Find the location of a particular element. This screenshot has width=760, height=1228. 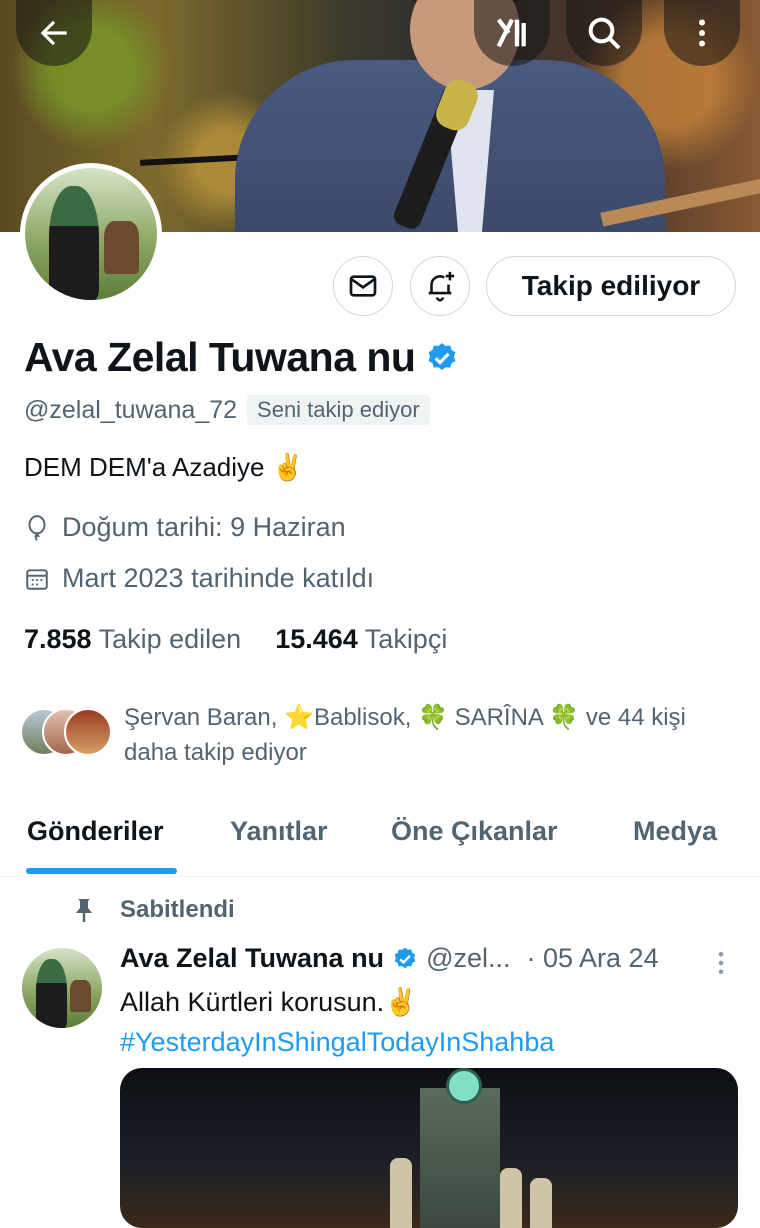

arrow-left-icon is located at coordinates (53, 33).